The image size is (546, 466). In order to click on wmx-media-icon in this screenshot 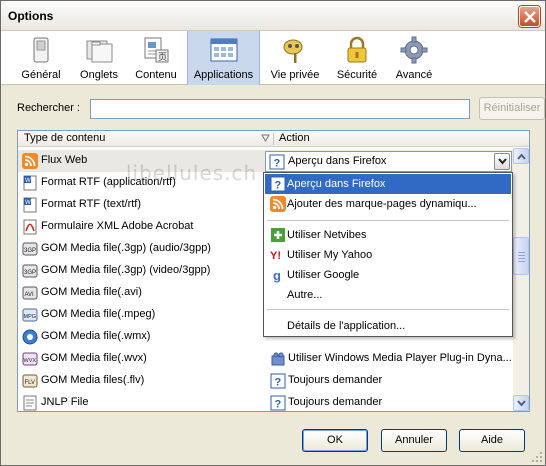, I will do `click(30, 337)`.